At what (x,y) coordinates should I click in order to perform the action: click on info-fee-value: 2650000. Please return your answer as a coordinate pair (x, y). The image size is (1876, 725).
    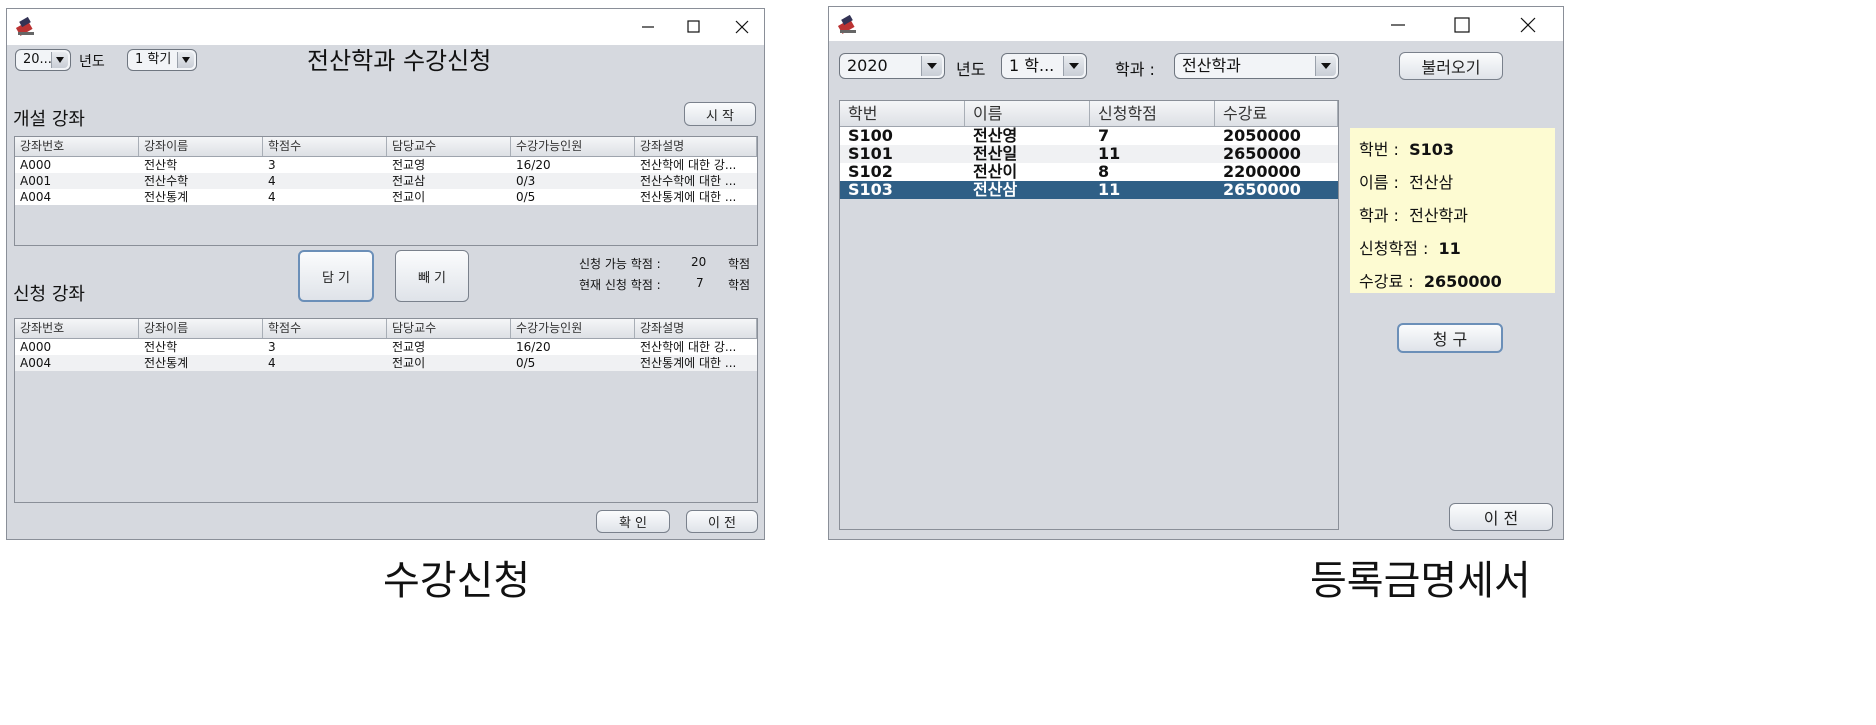
    Looking at the image, I should click on (1462, 281).